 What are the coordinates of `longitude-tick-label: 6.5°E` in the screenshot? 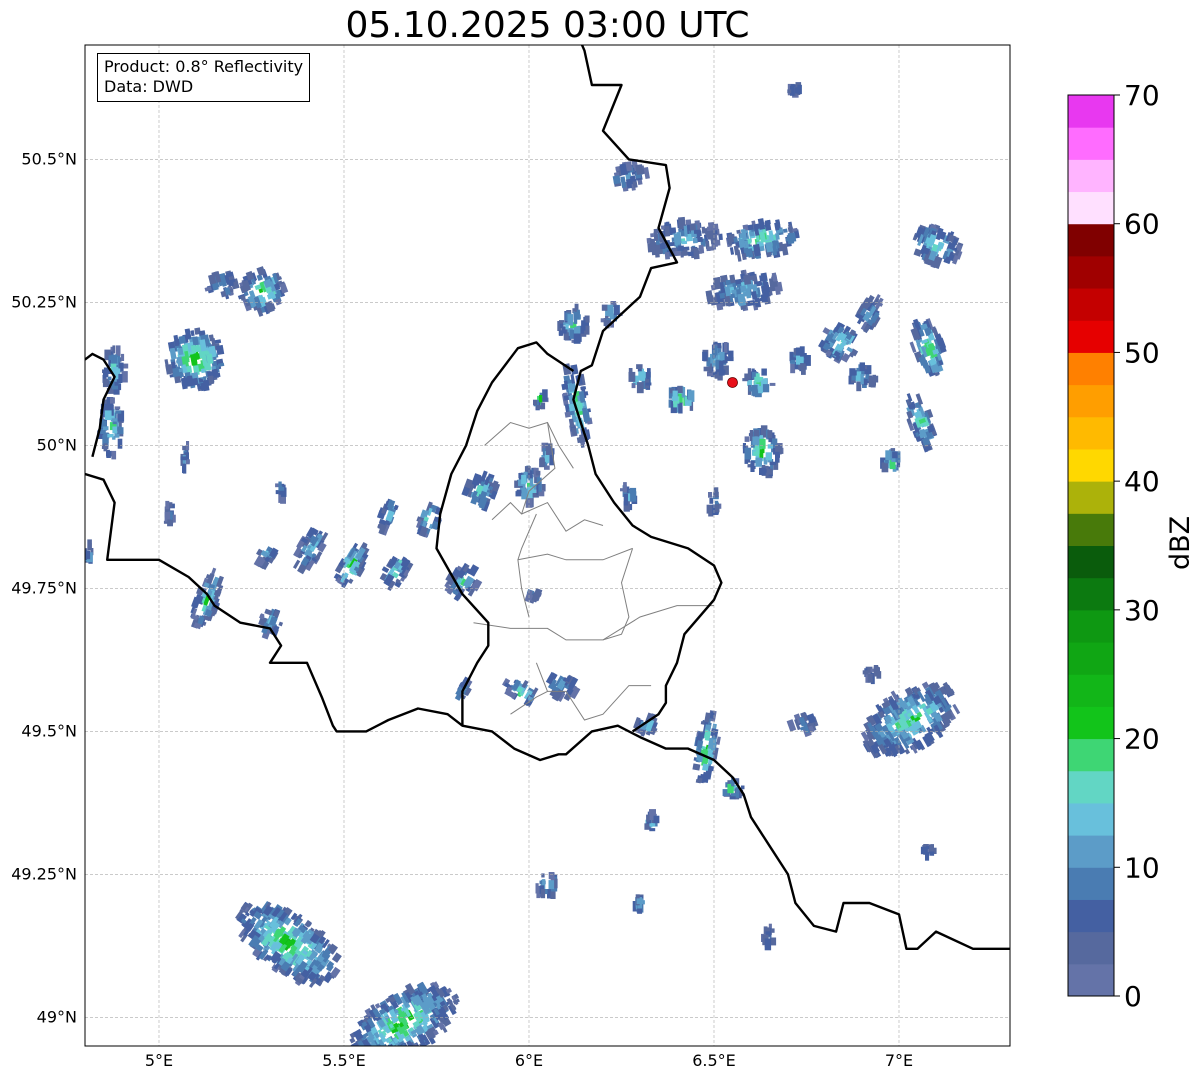 It's located at (714, 1060).